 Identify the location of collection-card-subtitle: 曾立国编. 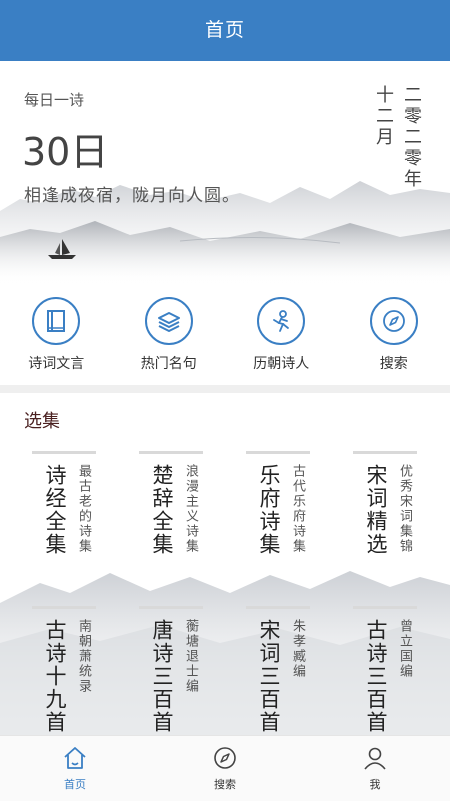
(404, 649).